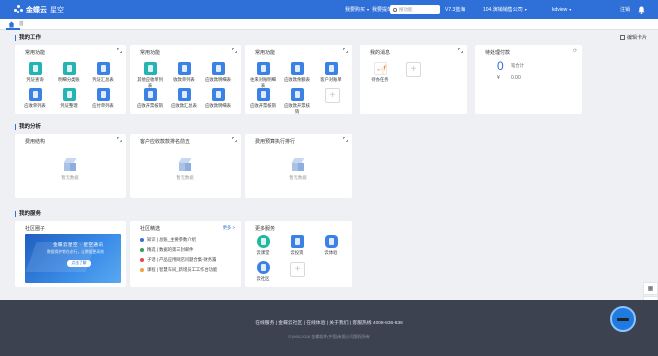 The width and height of the screenshot is (658, 356). Describe the element at coordinates (332, 95) in the screenshot. I see `add-app-button: +` at that location.